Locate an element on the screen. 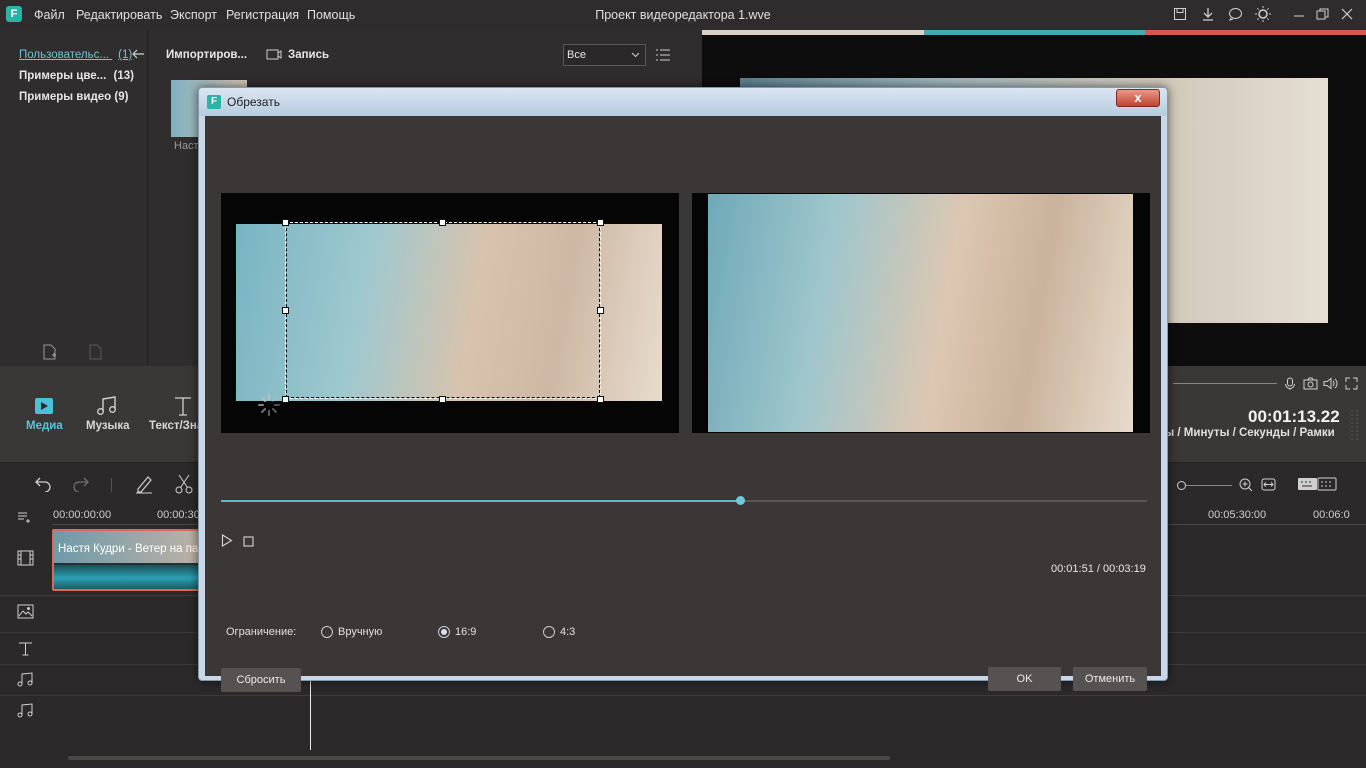  redo-icon is located at coordinates (81, 484).